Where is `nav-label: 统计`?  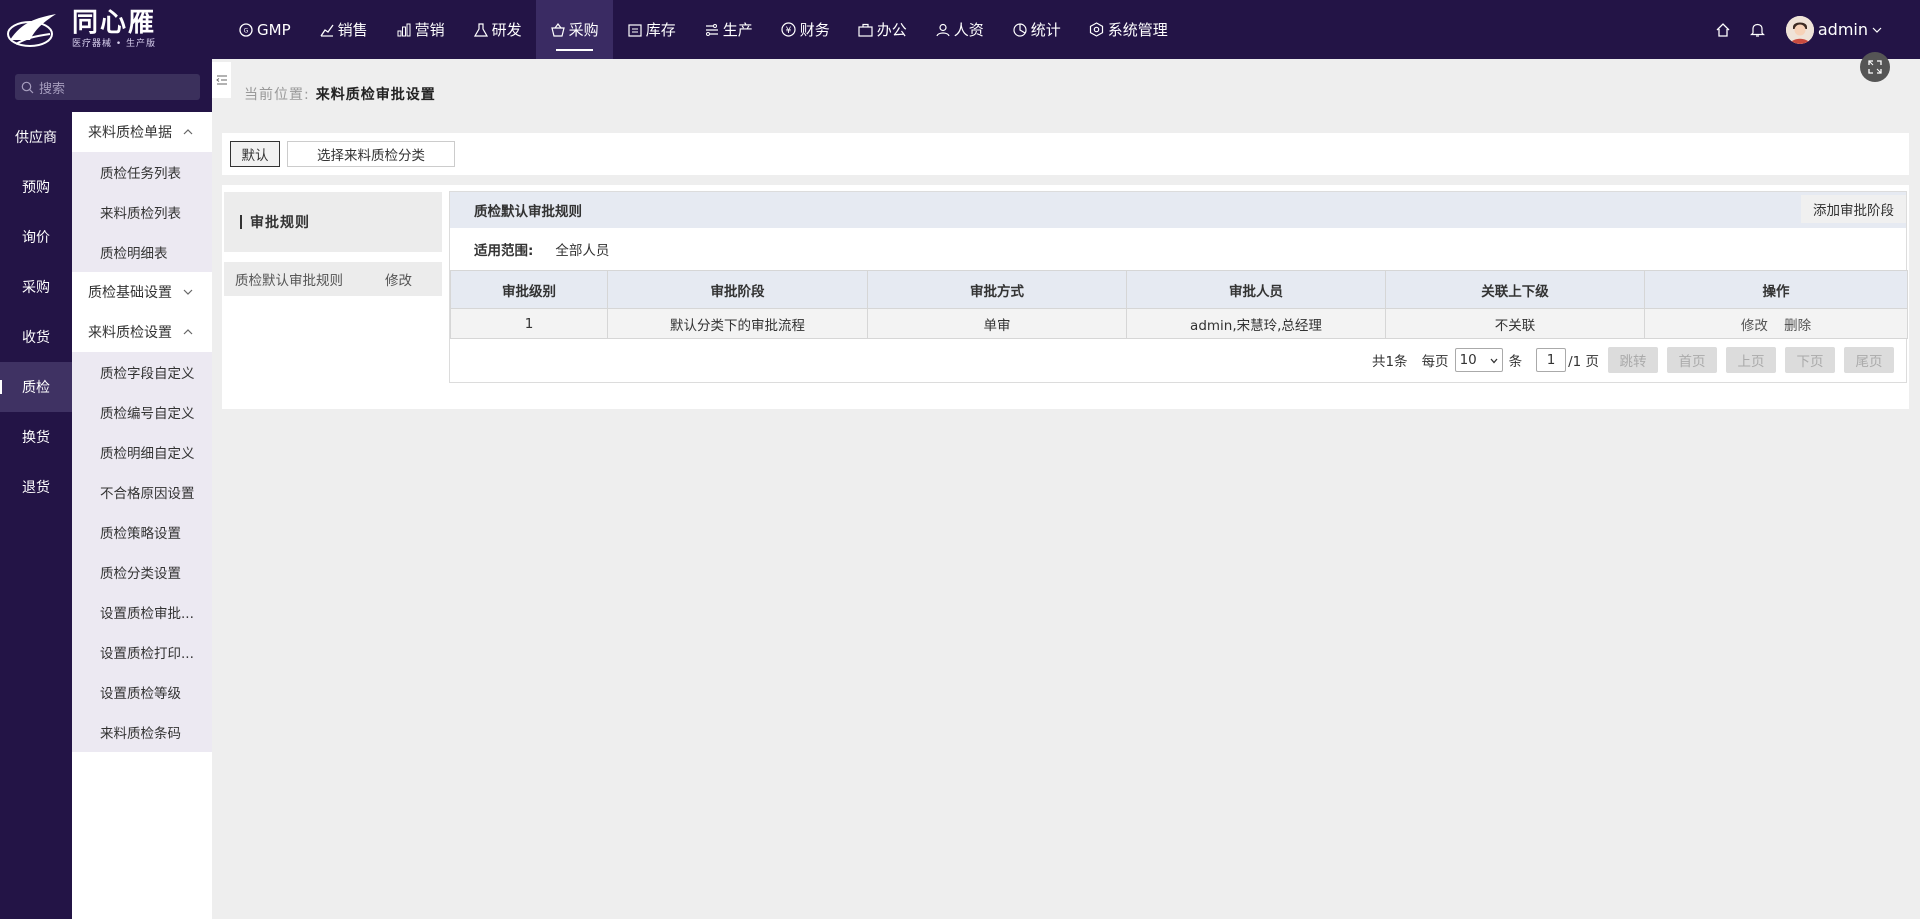 nav-label: 统计 is located at coordinates (1045, 30).